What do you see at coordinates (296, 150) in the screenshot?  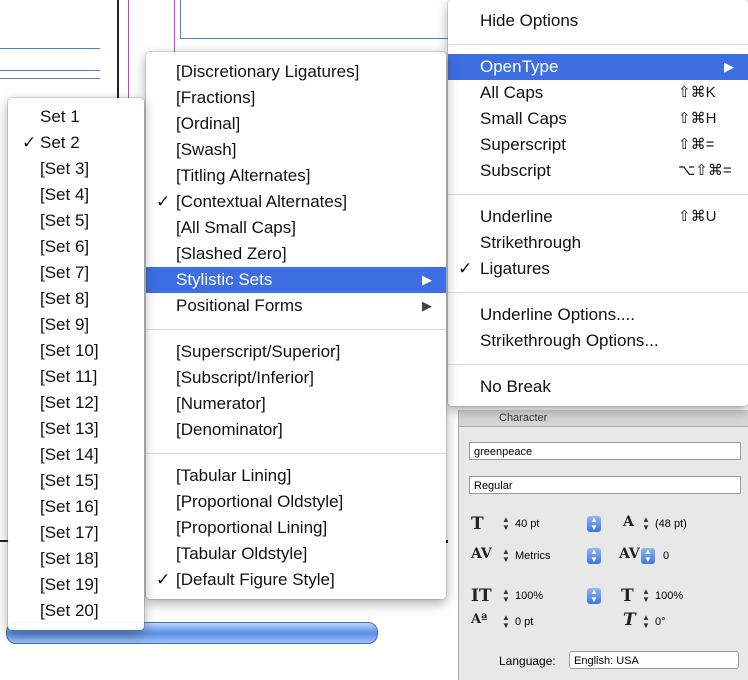 I see `opentype-item-swash: [Swash]` at bounding box center [296, 150].